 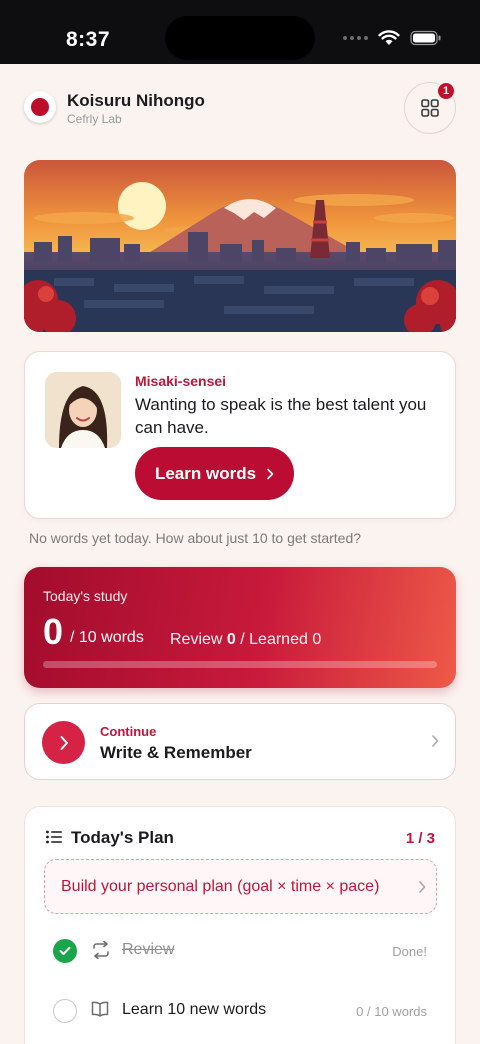 What do you see at coordinates (136, 100) in the screenshot?
I see `app-title: Koisuru Nihongo` at bounding box center [136, 100].